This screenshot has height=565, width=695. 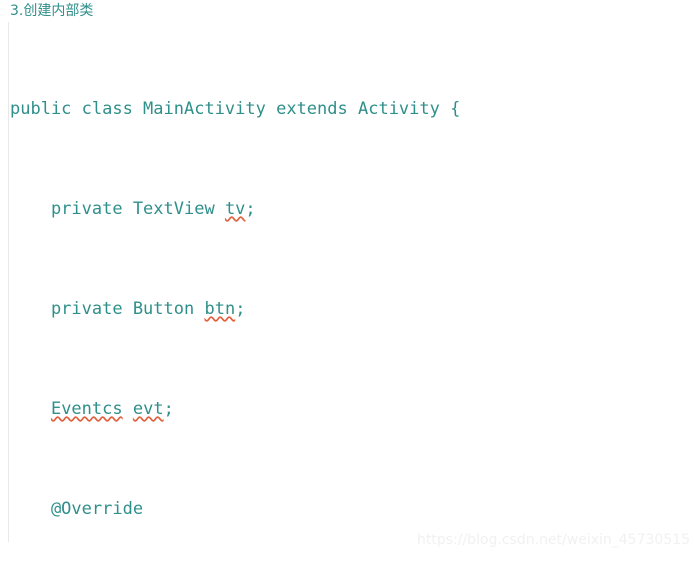 What do you see at coordinates (77, 509) in the screenshot?
I see `code-line: @Override` at bounding box center [77, 509].